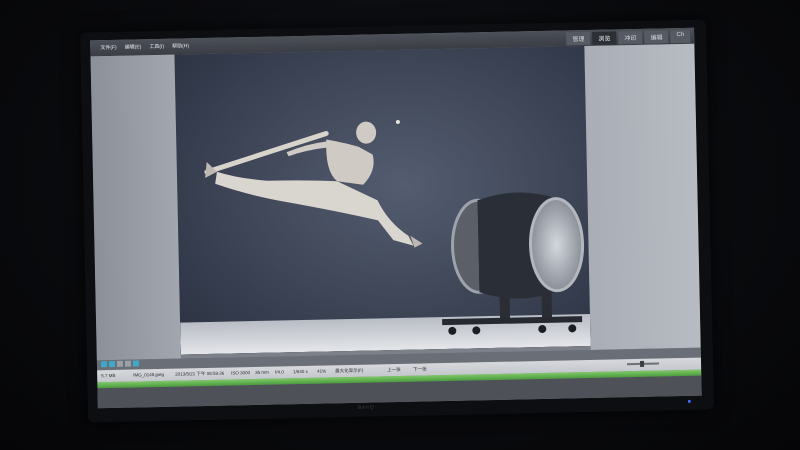 Image resolution: width=800 pixels, height=450 pixels. I want to click on next-image-button: 下一张, so click(420, 369).